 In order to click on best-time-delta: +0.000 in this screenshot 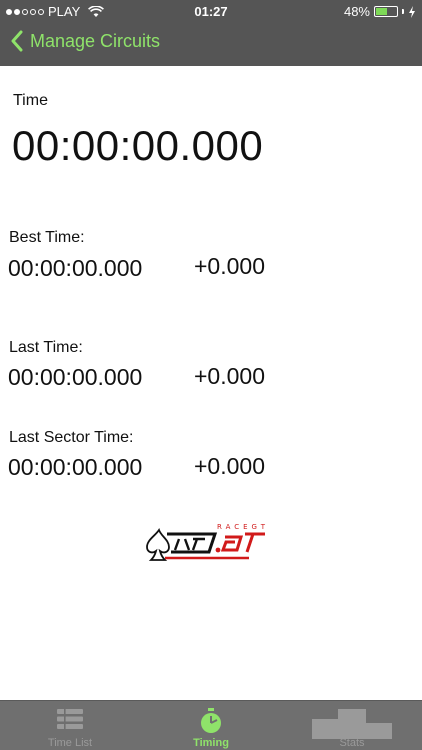, I will do `click(229, 266)`.